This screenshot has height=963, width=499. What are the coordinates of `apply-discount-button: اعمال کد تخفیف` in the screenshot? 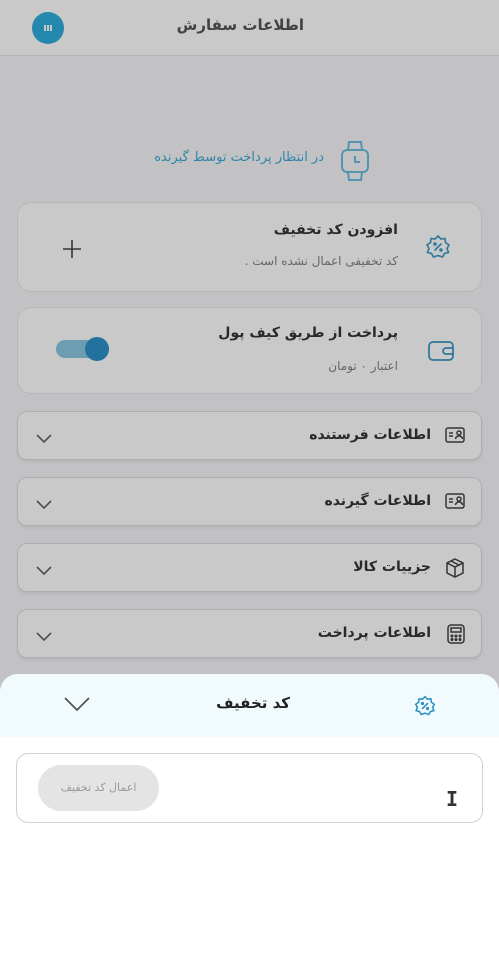 It's located at (98, 788).